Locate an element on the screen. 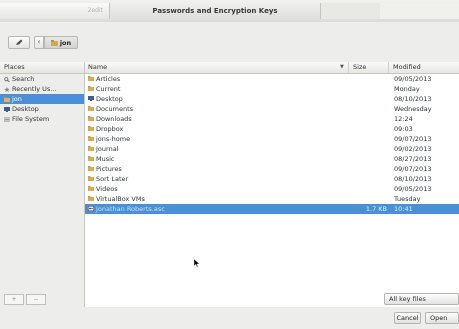 The width and height of the screenshot is (459, 329). table-row: Videos 09/05/2013 is located at coordinates (272, 189).